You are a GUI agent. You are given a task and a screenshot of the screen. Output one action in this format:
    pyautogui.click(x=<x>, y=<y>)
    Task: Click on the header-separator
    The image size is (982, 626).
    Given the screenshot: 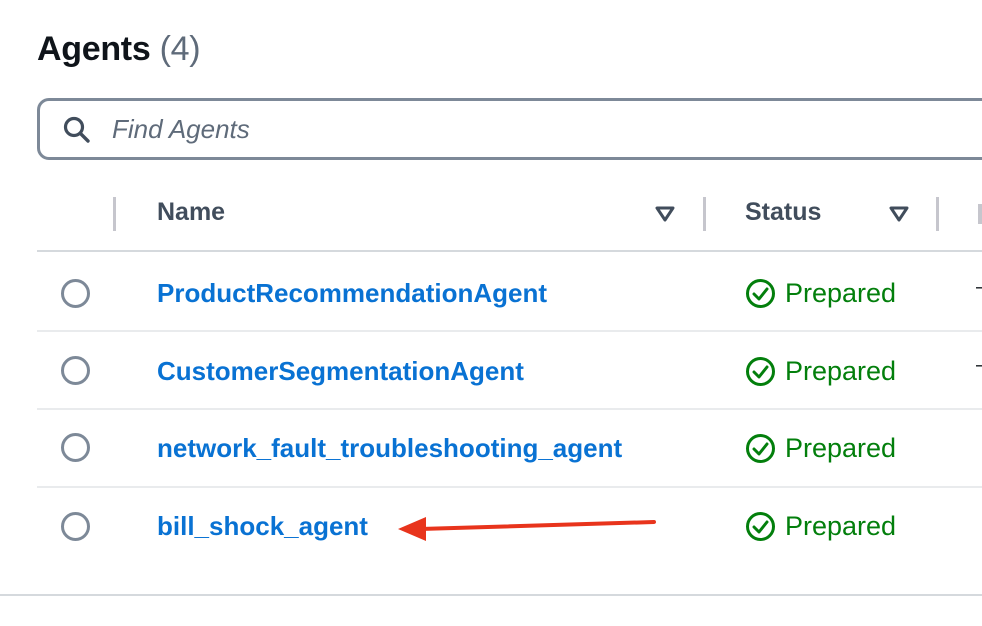 What is the action you would take?
    pyautogui.click(x=509, y=251)
    